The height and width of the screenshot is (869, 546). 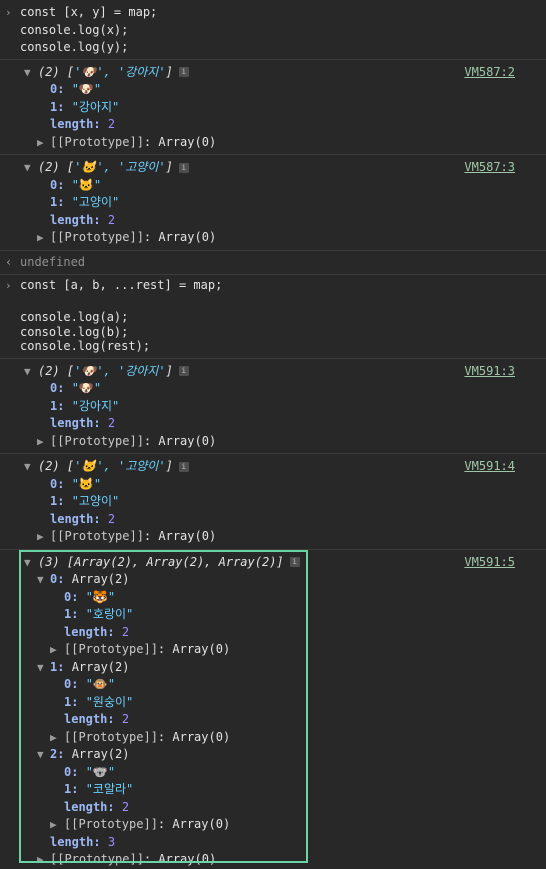 What do you see at coordinates (120, 370) in the screenshot?
I see `array-preview: '🐶', '강아지'` at bounding box center [120, 370].